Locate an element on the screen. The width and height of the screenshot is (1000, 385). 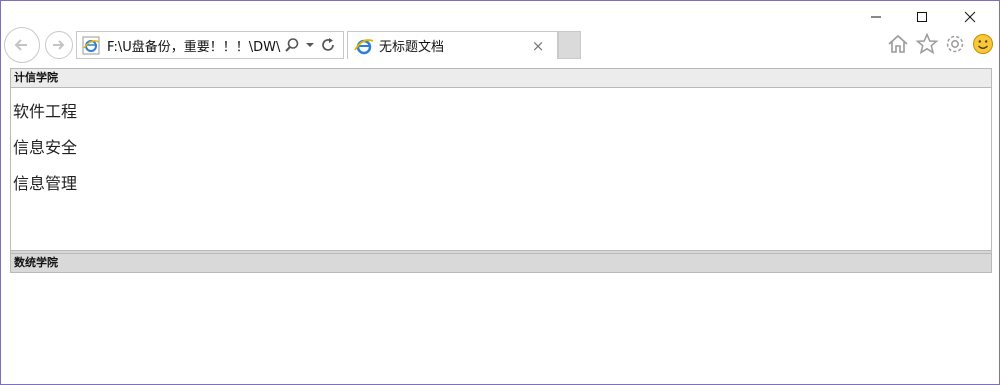
star-icon is located at coordinates (927, 44).